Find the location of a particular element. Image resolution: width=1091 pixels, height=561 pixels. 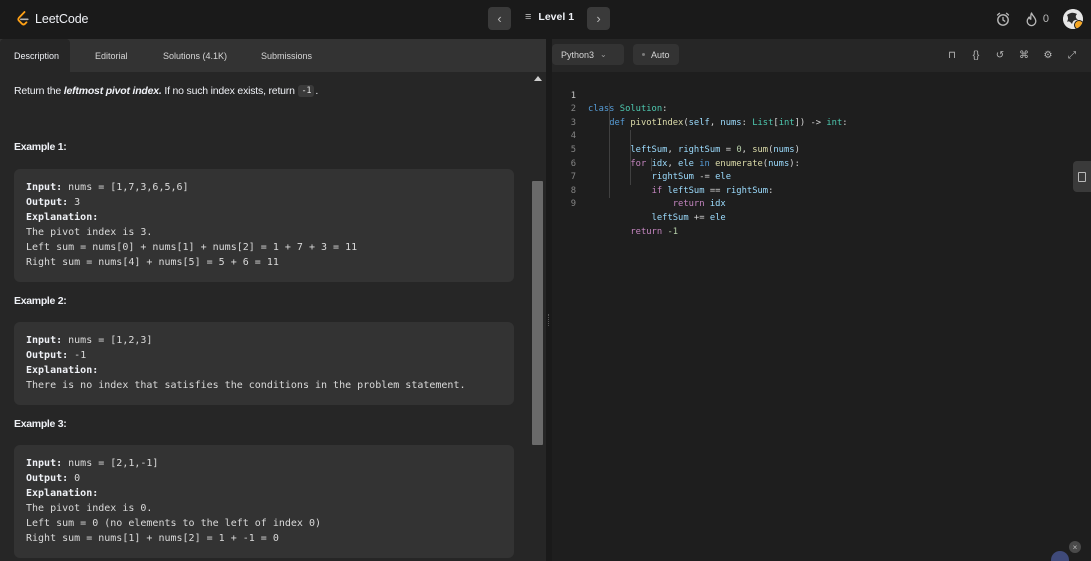

line-number: 9 is located at coordinates (573, 204).